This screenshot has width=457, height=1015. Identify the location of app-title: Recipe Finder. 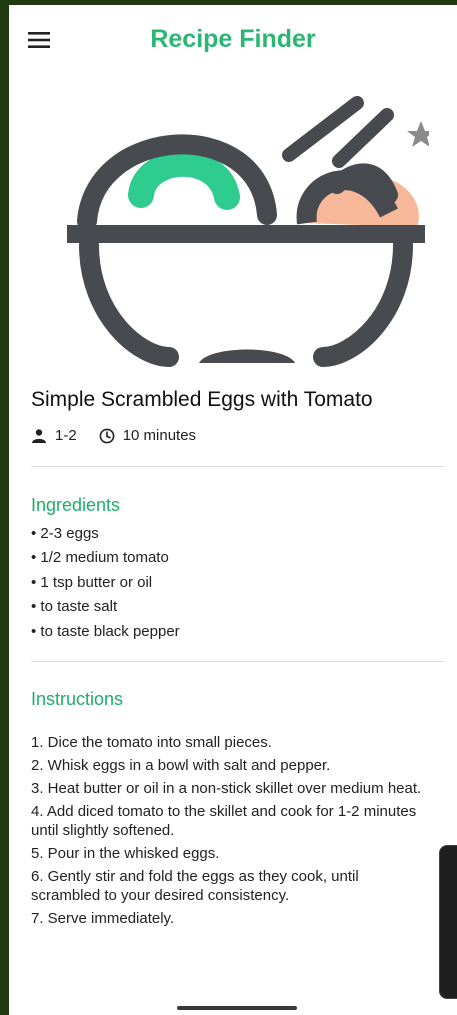
(233, 39).